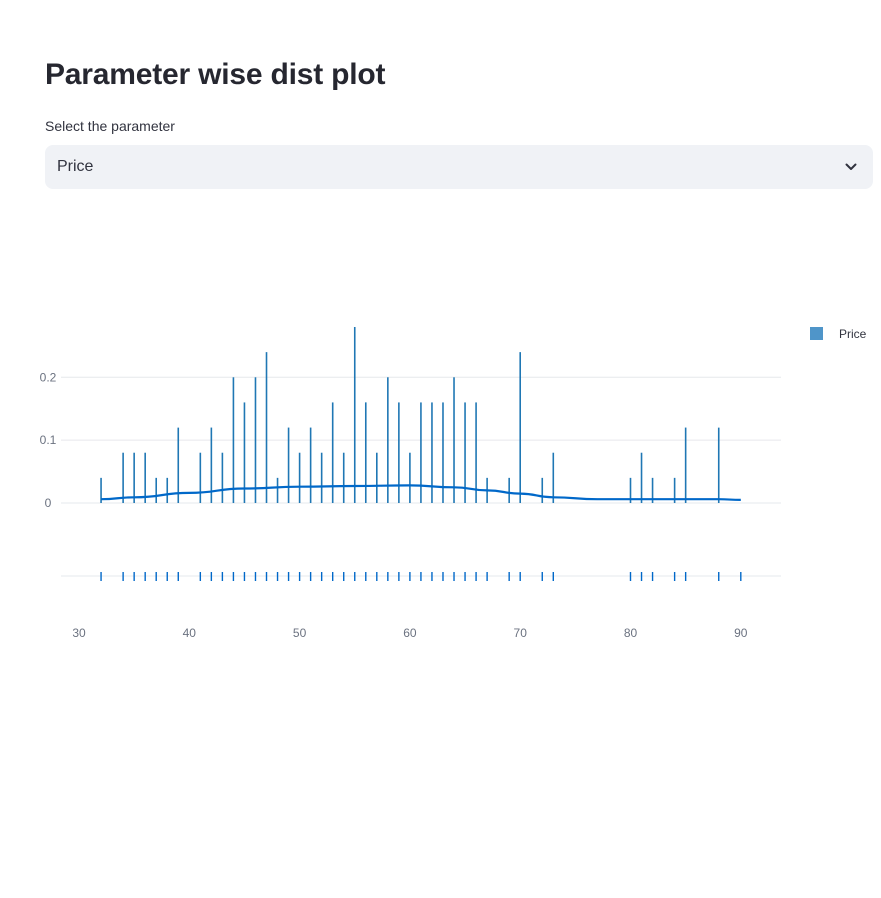  Describe the element at coordinates (521, 633) in the screenshot. I see `x-tick-label: 70` at that location.